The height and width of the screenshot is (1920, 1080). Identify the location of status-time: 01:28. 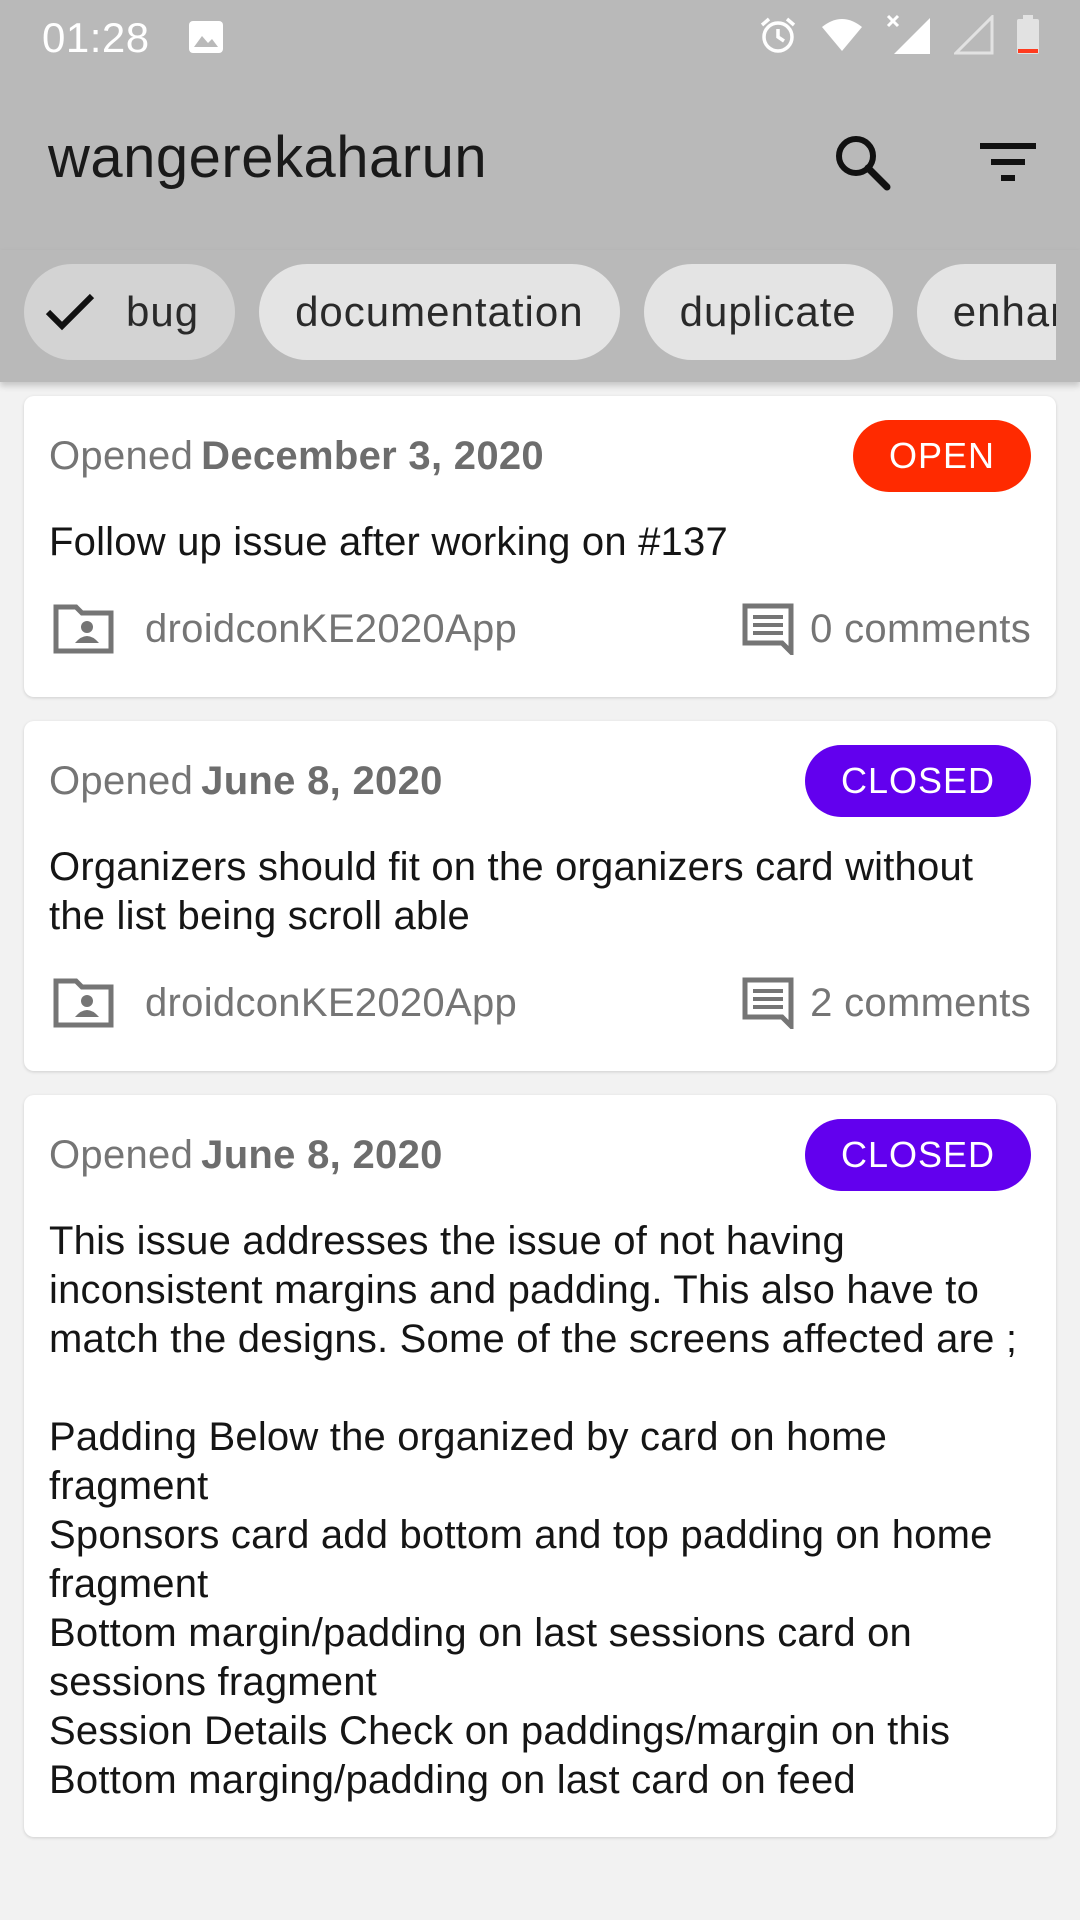
(96, 37).